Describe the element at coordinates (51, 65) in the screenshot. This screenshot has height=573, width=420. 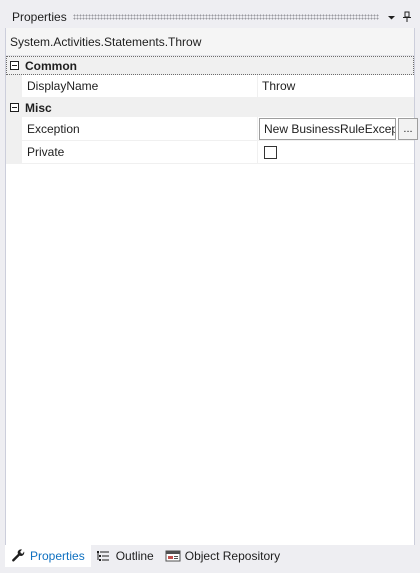
I see `category-label: Common` at that location.